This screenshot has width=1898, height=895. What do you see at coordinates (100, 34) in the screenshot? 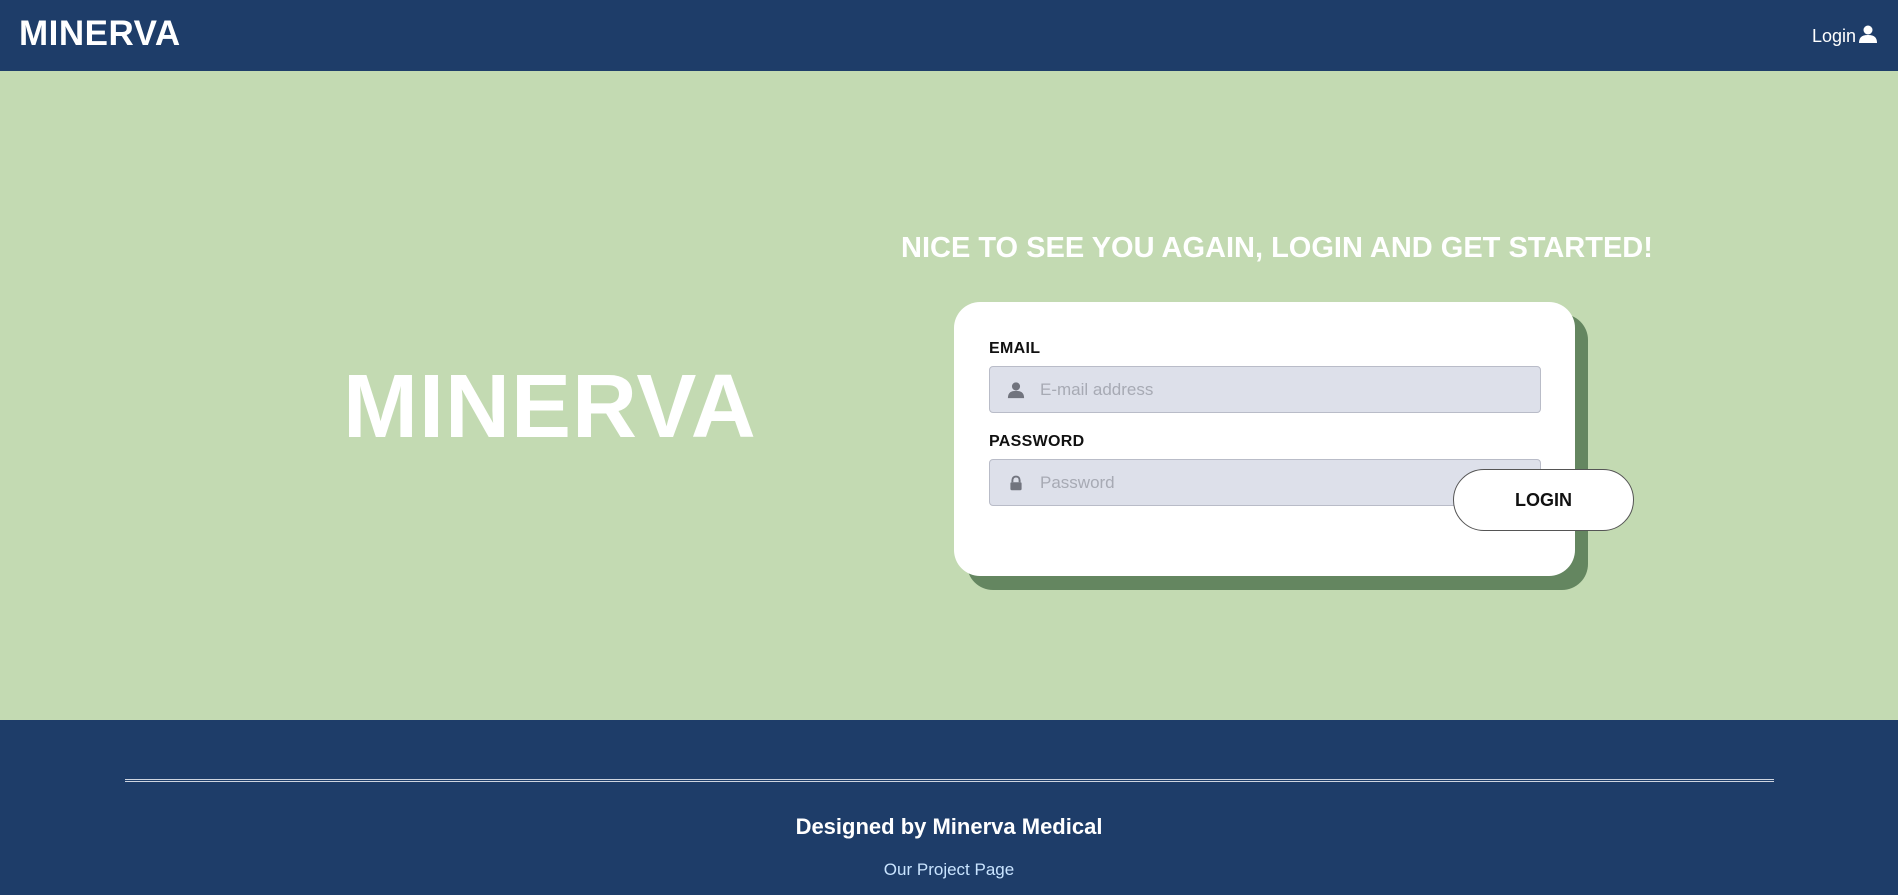
I see `brand-logo: MINERVA` at bounding box center [100, 34].